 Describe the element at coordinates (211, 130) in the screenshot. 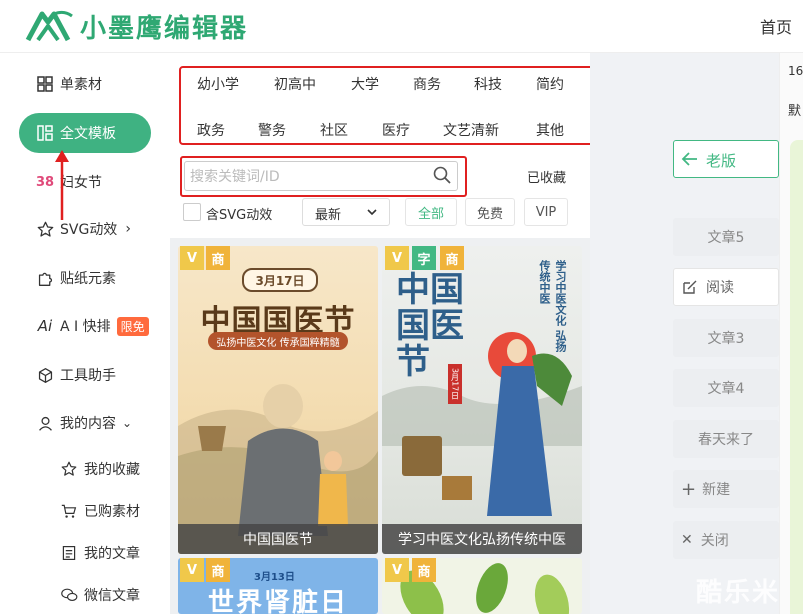

I see `category-government: 政务` at that location.